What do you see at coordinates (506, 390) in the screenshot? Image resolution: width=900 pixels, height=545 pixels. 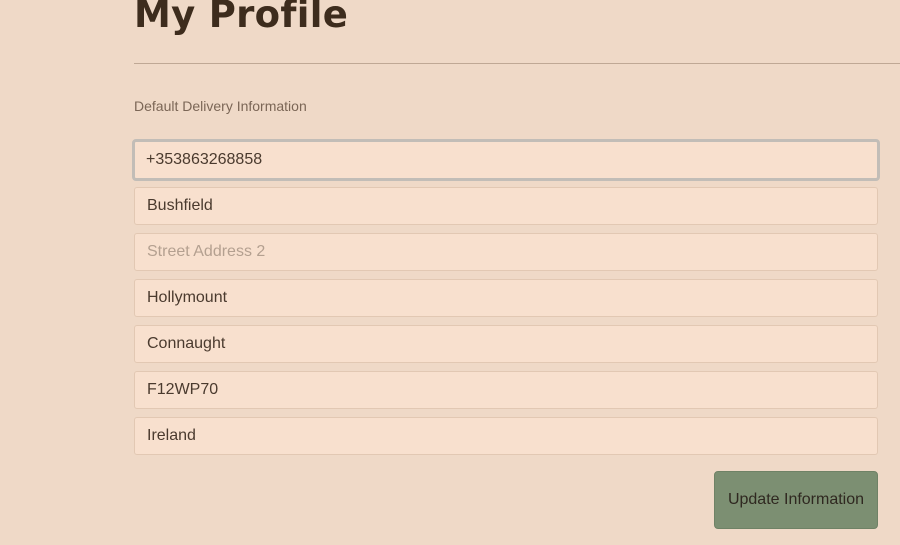 I see `postcode-field` at bounding box center [506, 390].